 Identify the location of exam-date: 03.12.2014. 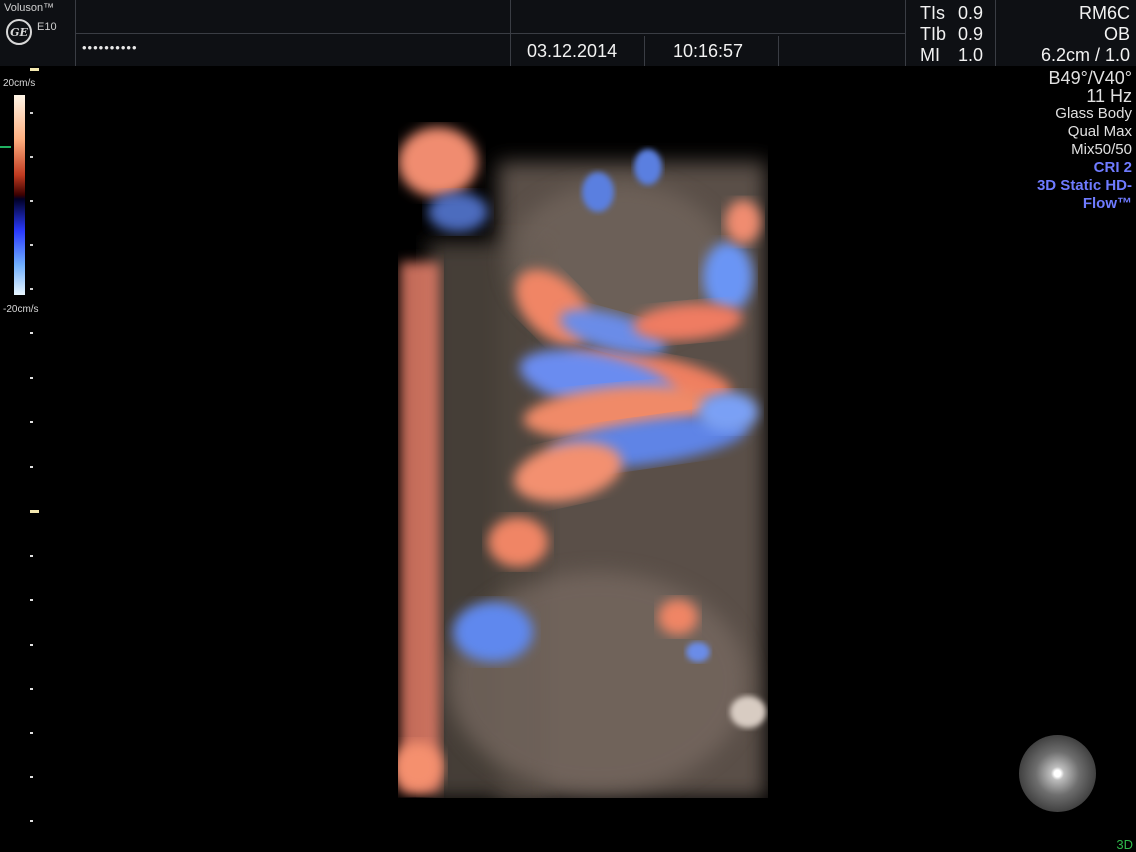
(572, 51).